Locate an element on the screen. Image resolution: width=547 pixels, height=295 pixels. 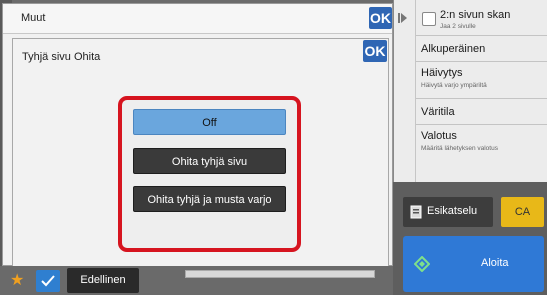
list-item-label: Alkuperäinen is located at coordinates (453, 49).